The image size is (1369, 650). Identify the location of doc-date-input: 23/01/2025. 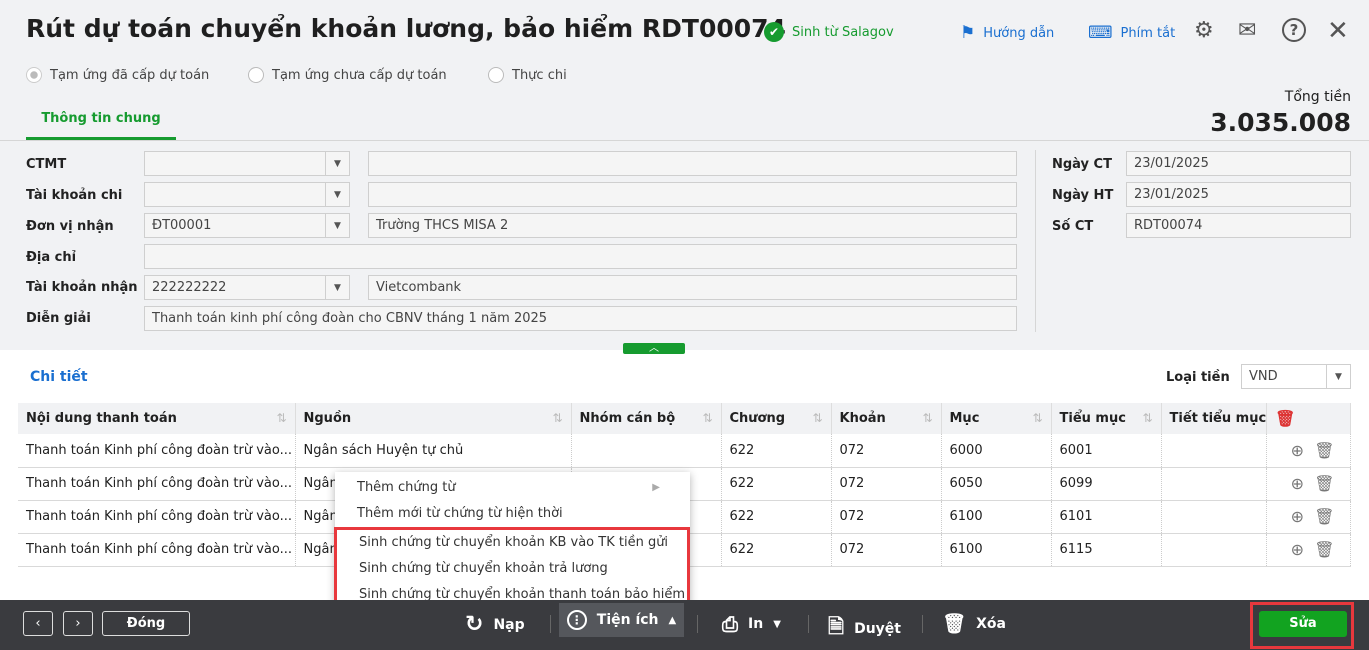
(1238, 163).